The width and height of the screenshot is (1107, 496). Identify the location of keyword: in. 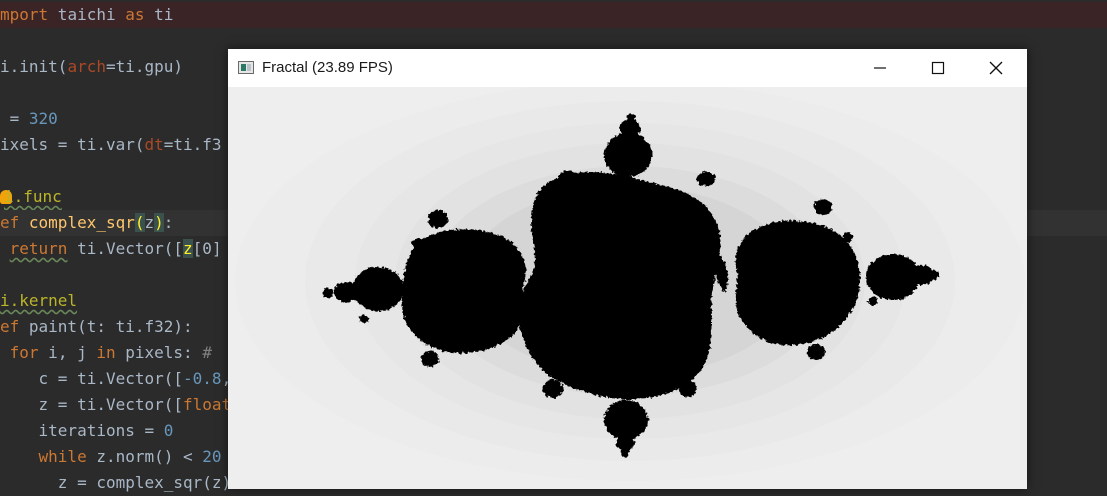
(106, 352).